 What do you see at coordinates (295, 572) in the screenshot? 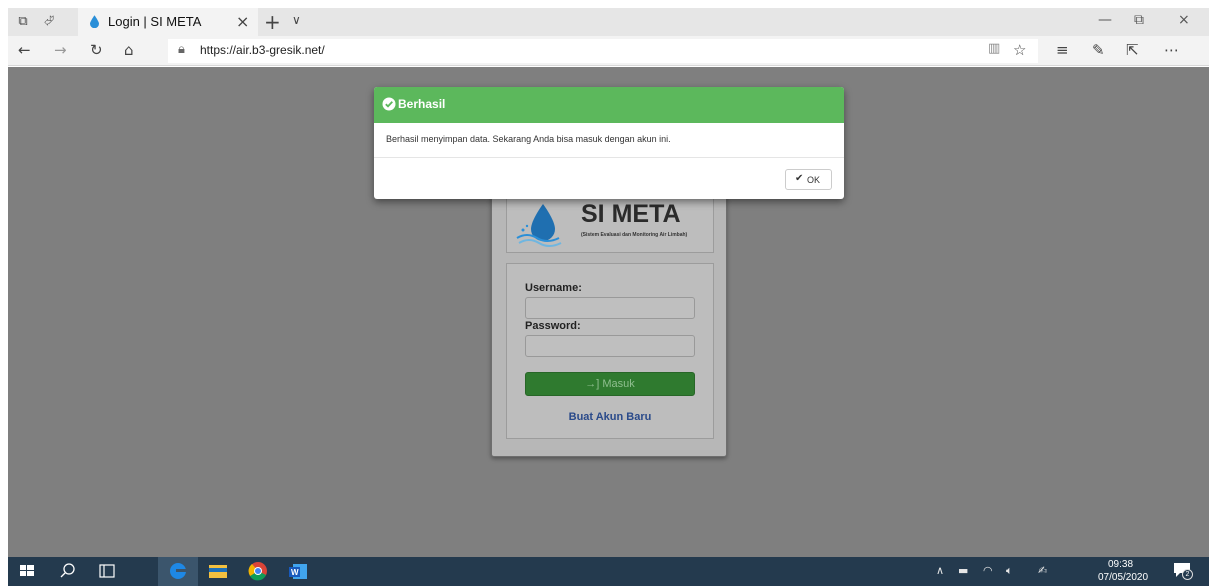
I see `svg-text: W` at bounding box center [295, 572].